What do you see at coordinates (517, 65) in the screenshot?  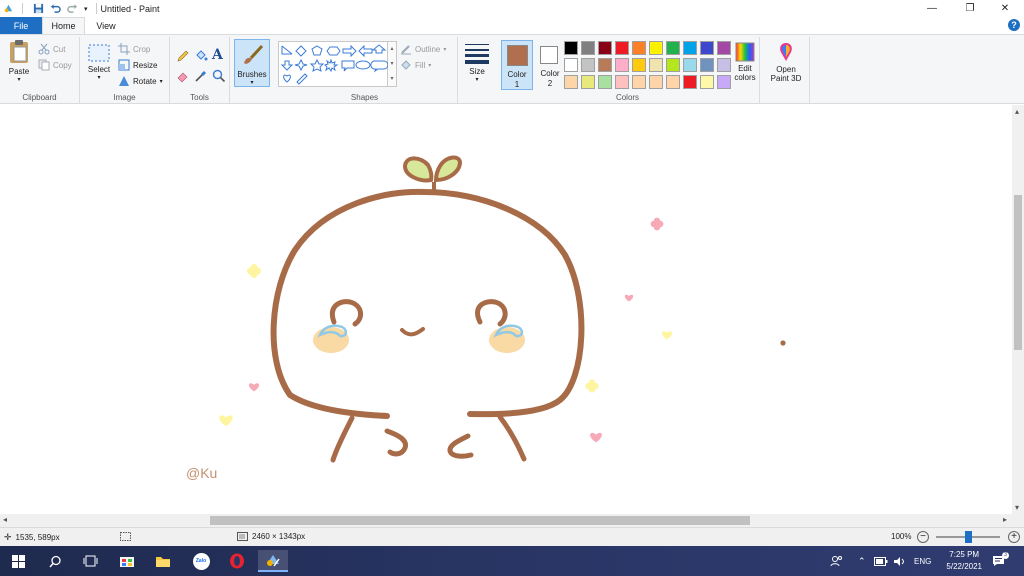 I see `color1-button: Color 1` at bounding box center [517, 65].